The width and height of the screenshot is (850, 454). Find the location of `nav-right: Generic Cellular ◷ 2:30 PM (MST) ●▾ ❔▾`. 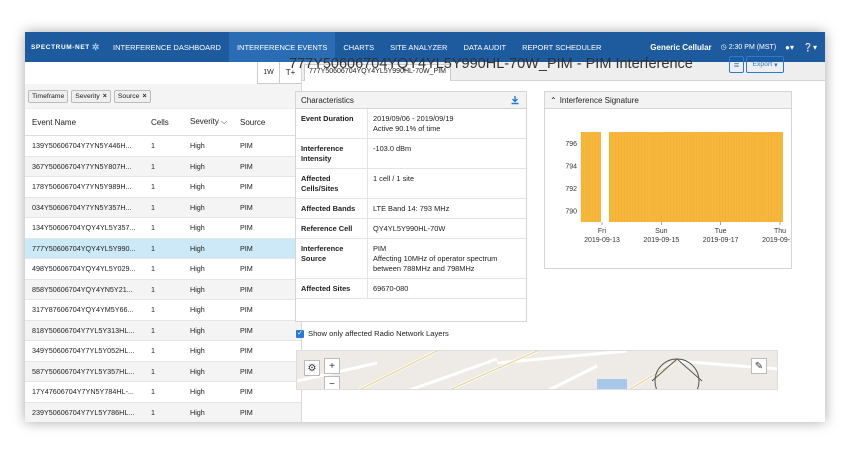

nav-right: Generic Cellular ◷ 2:30 PM (MST) ●▾ ❔▾ is located at coordinates (737, 47).